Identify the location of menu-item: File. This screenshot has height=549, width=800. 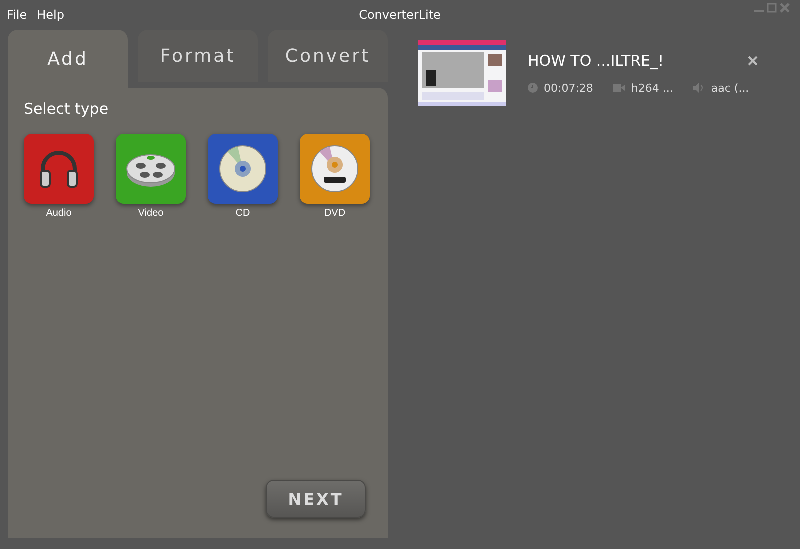
(17, 15).